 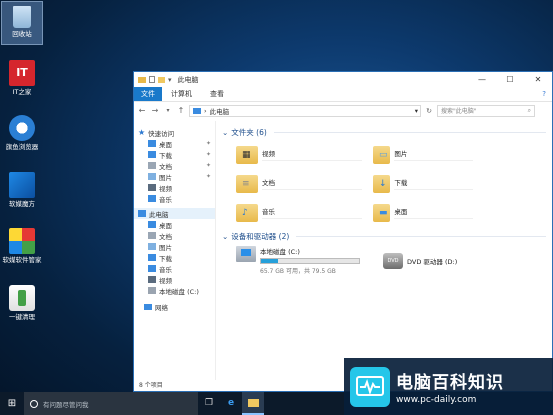 What do you see at coordinates (249, 132) in the screenshot?
I see `group-title: 文件夹 (6)` at bounding box center [249, 132].